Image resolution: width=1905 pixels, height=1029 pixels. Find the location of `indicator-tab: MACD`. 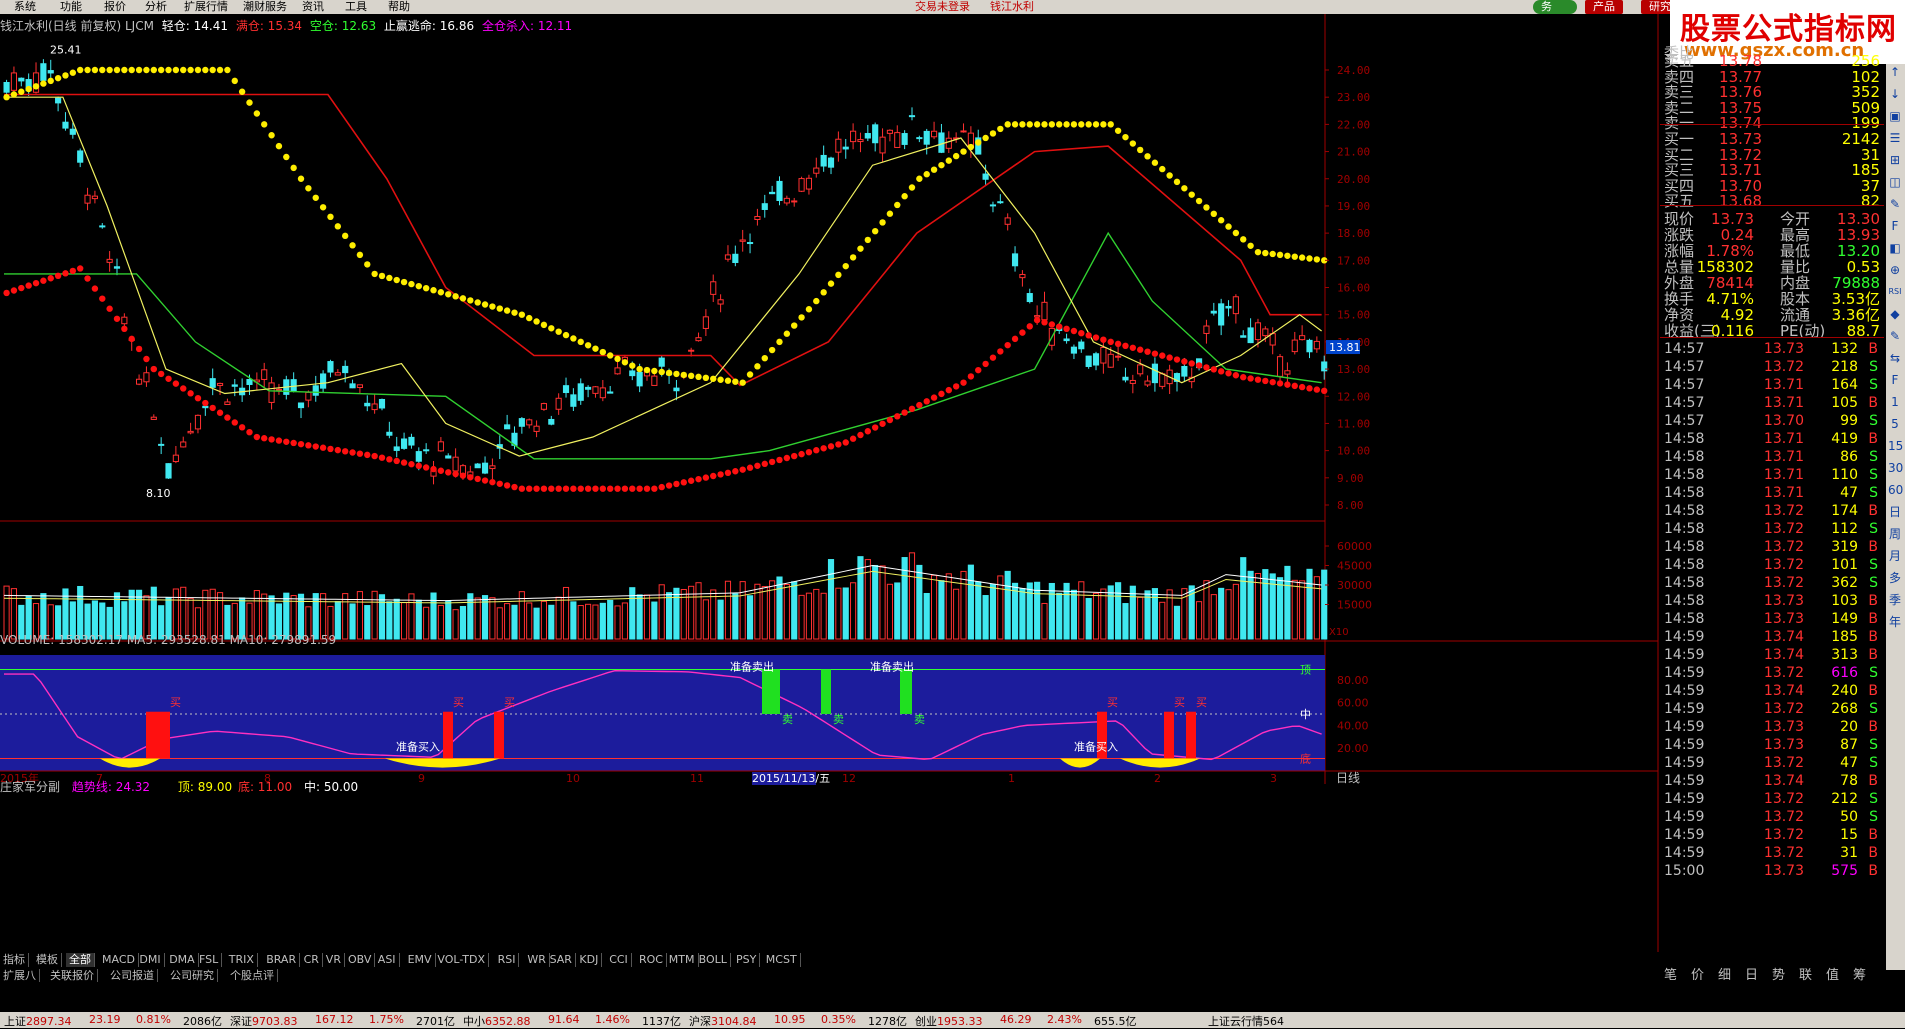

indicator-tab: MACD is located at coordinates (119, 960).